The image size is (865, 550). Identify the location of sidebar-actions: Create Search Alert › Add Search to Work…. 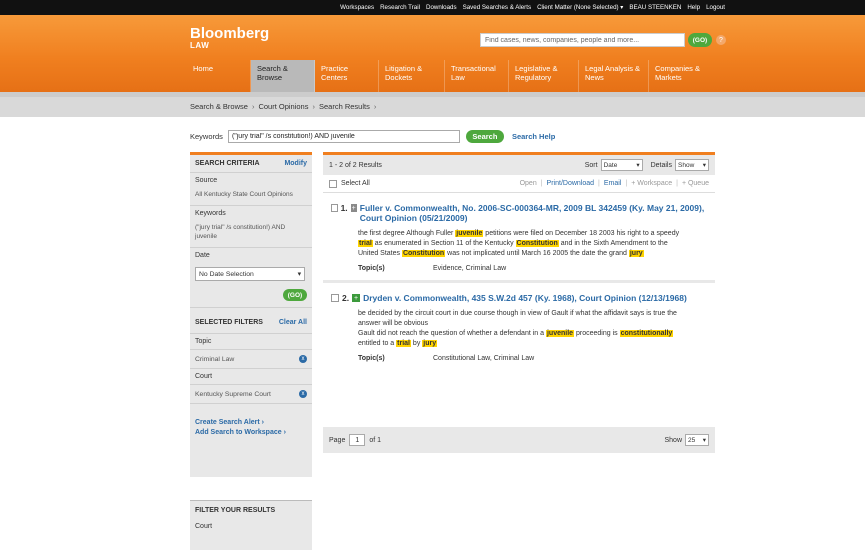
(251, 421).